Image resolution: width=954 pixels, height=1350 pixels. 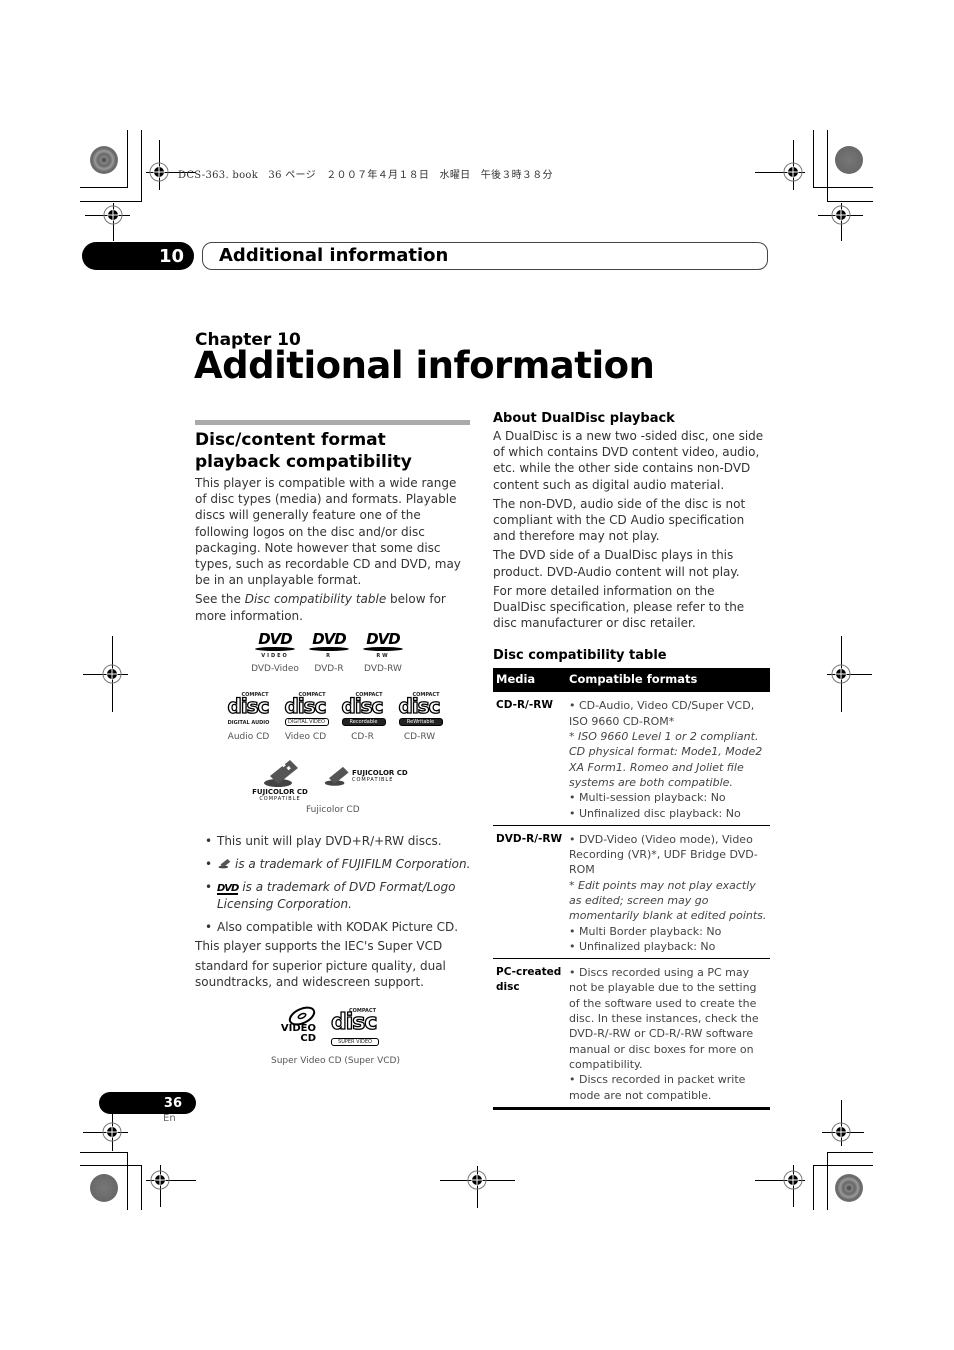 I want to click on media-cell: DVD-R/-RW, so click(x=529, y=838).